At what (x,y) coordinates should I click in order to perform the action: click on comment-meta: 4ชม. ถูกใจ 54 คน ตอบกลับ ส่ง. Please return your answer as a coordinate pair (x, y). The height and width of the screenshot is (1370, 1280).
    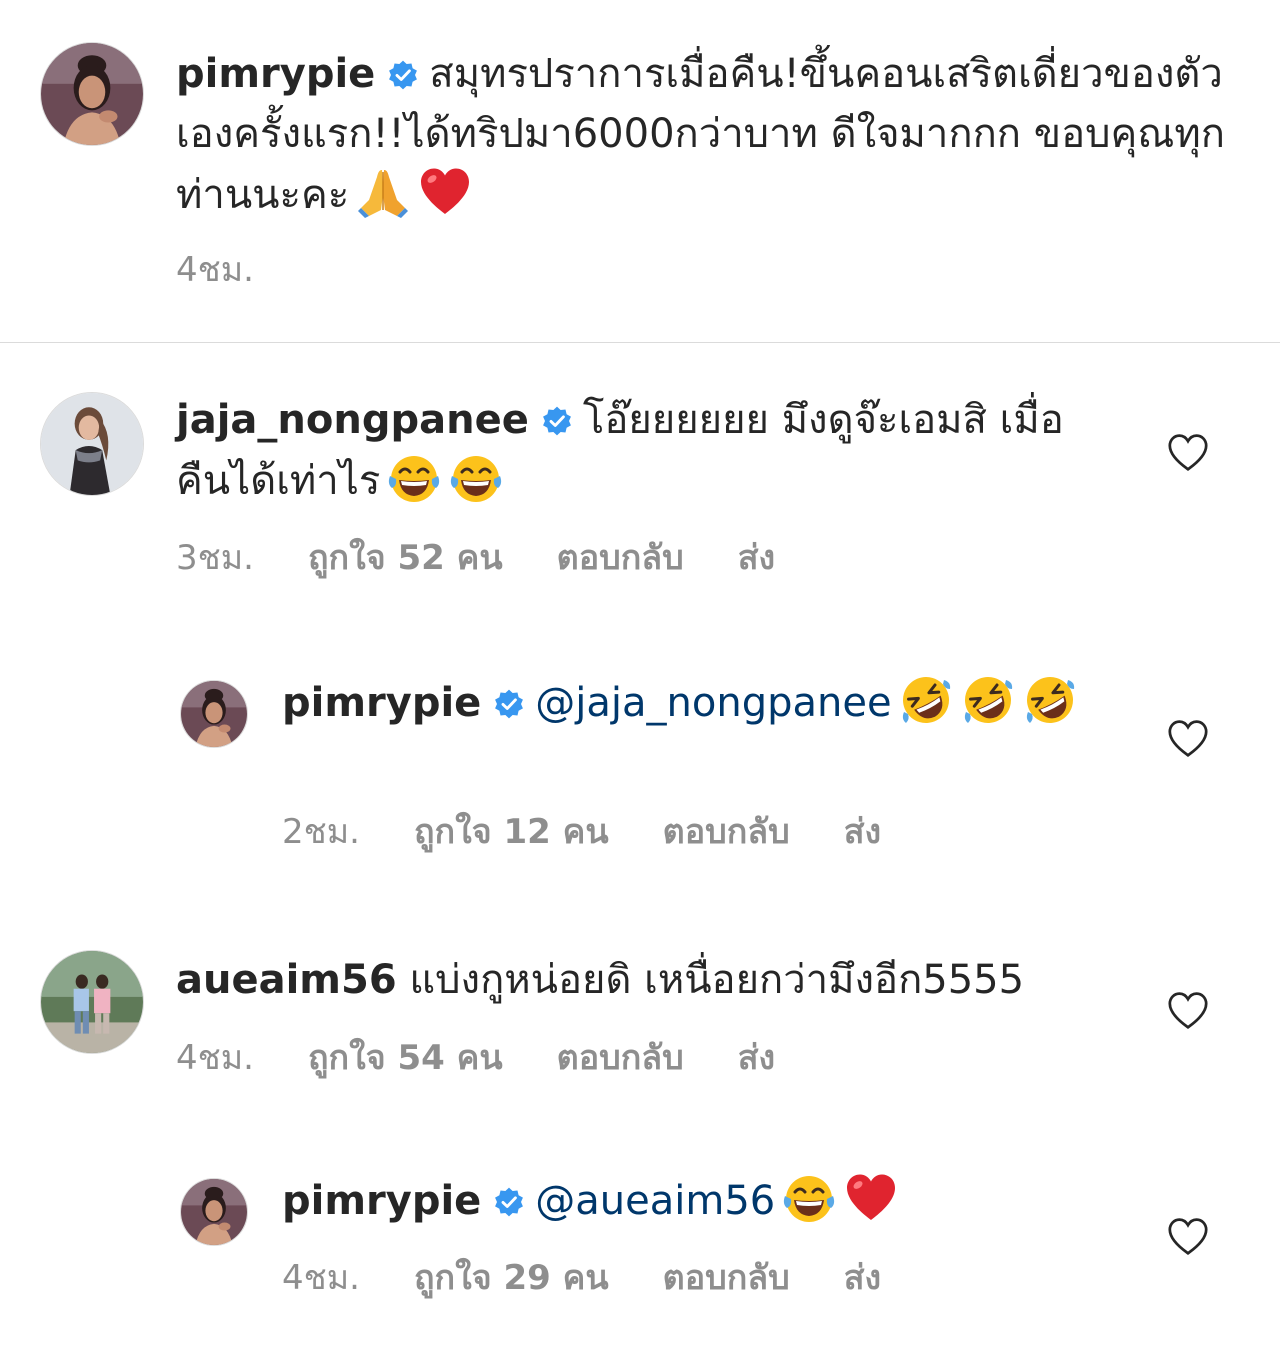
    Looking at the image, I should click on (502, 1058).